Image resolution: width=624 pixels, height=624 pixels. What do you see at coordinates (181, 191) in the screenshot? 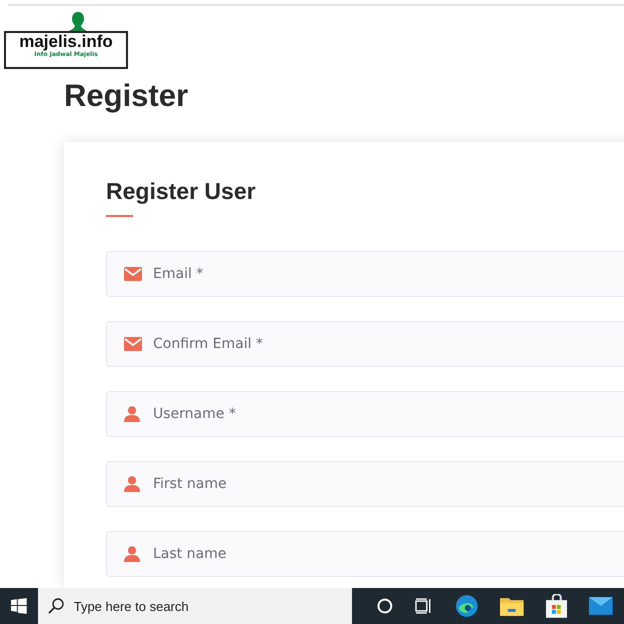
I see `card-title: Register User` at bounding box center [181, 191].